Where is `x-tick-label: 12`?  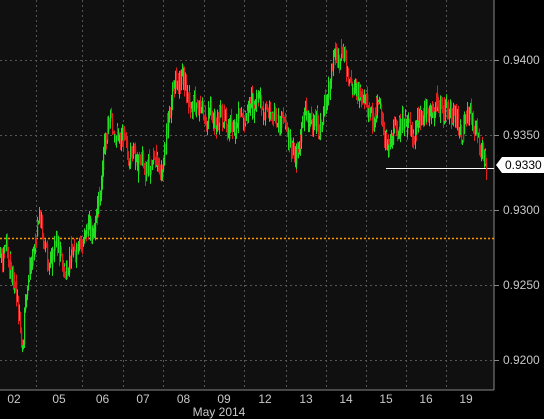
x-tick-label: 12 is located at coordinates (265, 399).